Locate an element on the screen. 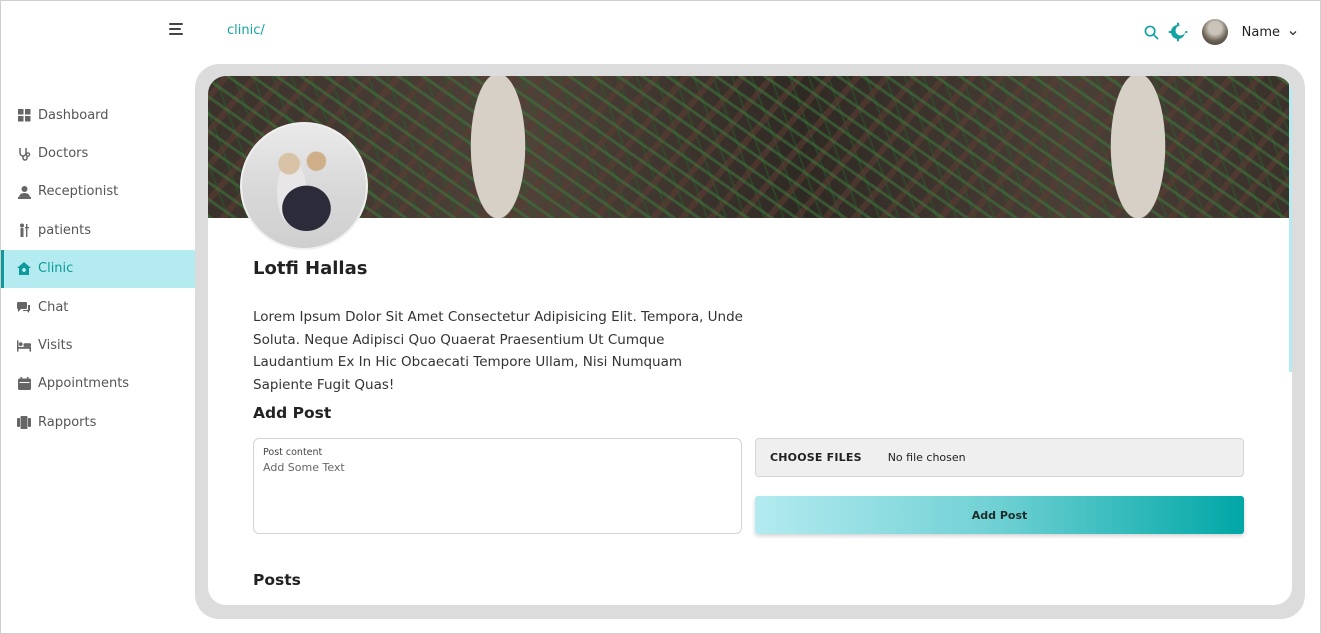 Image resolution: width=1321 pixels, height=634 pixels. theme-toggle-icon is located at coordinates (1178, 32).